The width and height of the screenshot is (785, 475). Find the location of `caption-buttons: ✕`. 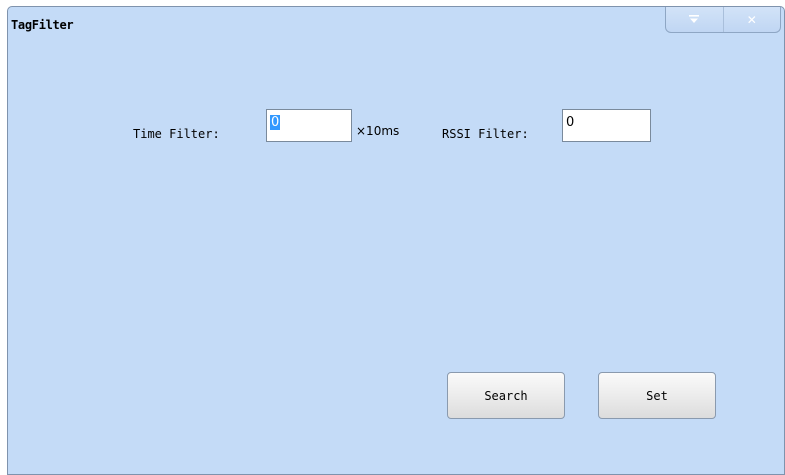

caption-buttons: ✕ is located at coordinates (723, 20).